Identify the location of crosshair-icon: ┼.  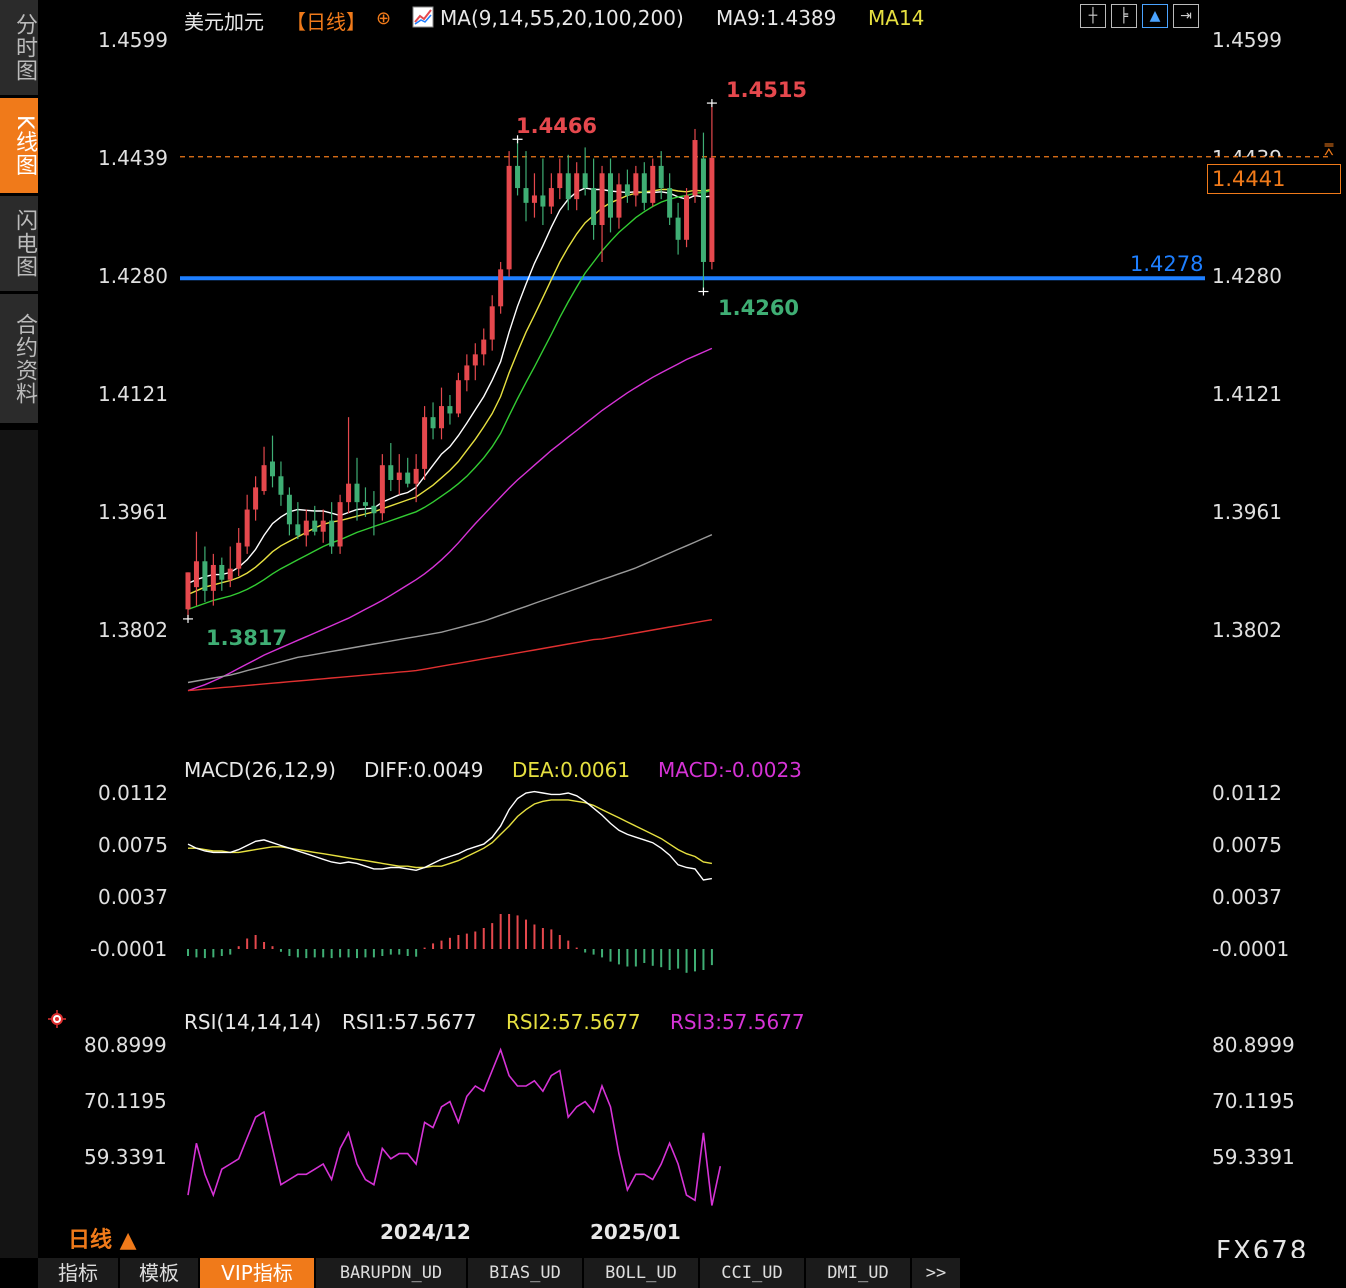
(1093, 16).